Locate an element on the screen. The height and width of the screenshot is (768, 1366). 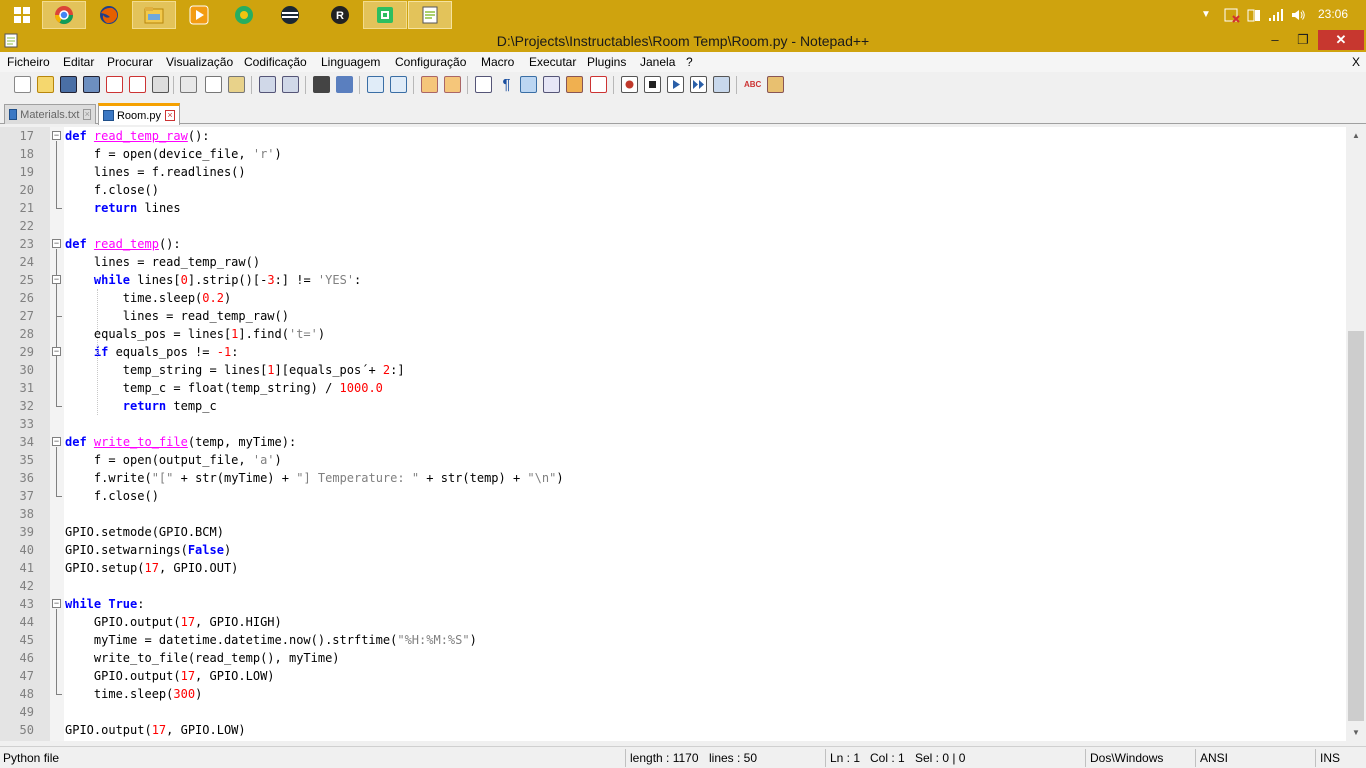
menu-visualizacao: Visualização is located at coordinates (199, 62).